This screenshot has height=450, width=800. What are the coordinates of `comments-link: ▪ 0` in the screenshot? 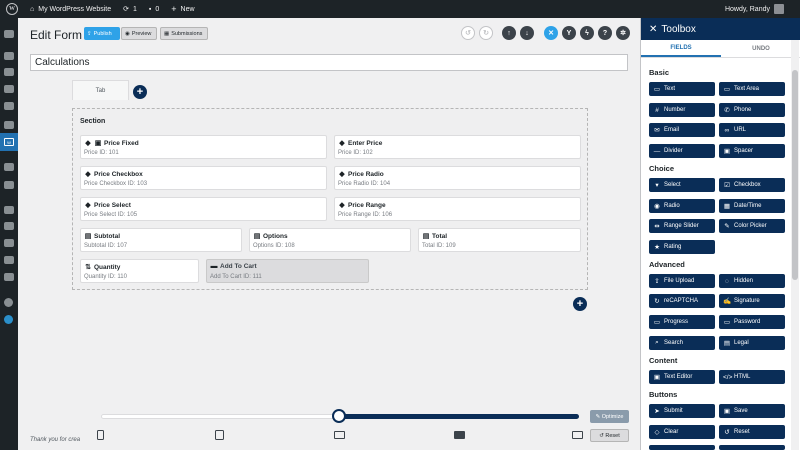 It's located at (154, 9).